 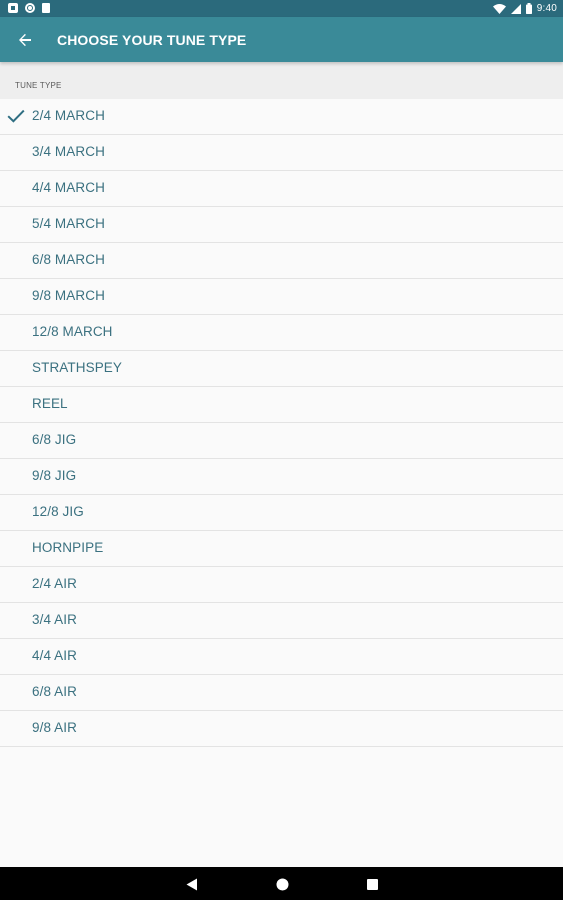 What do you see at coordinates (54, 439) in the screenshot?
I see `list-item-label: 6/8 JIG` at bounding box center [54, 439].